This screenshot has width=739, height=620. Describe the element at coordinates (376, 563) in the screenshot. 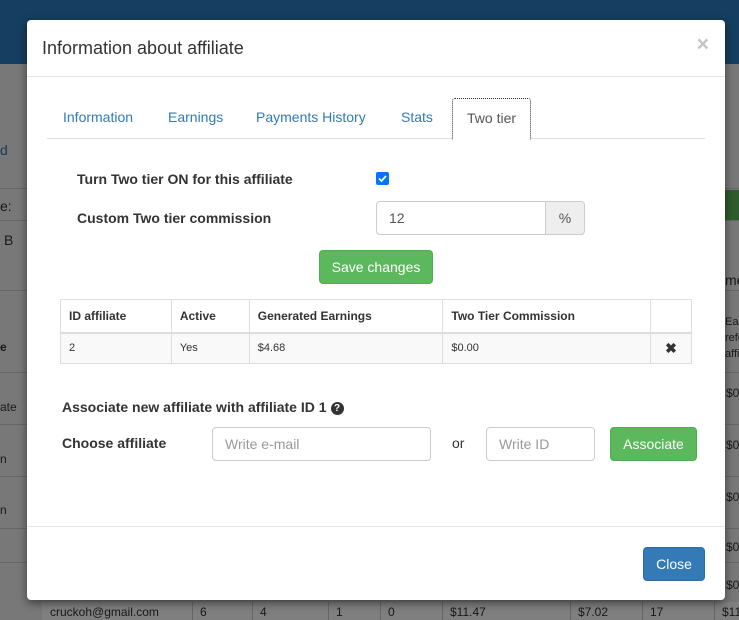

I see `modal-footer: Close` at that location.